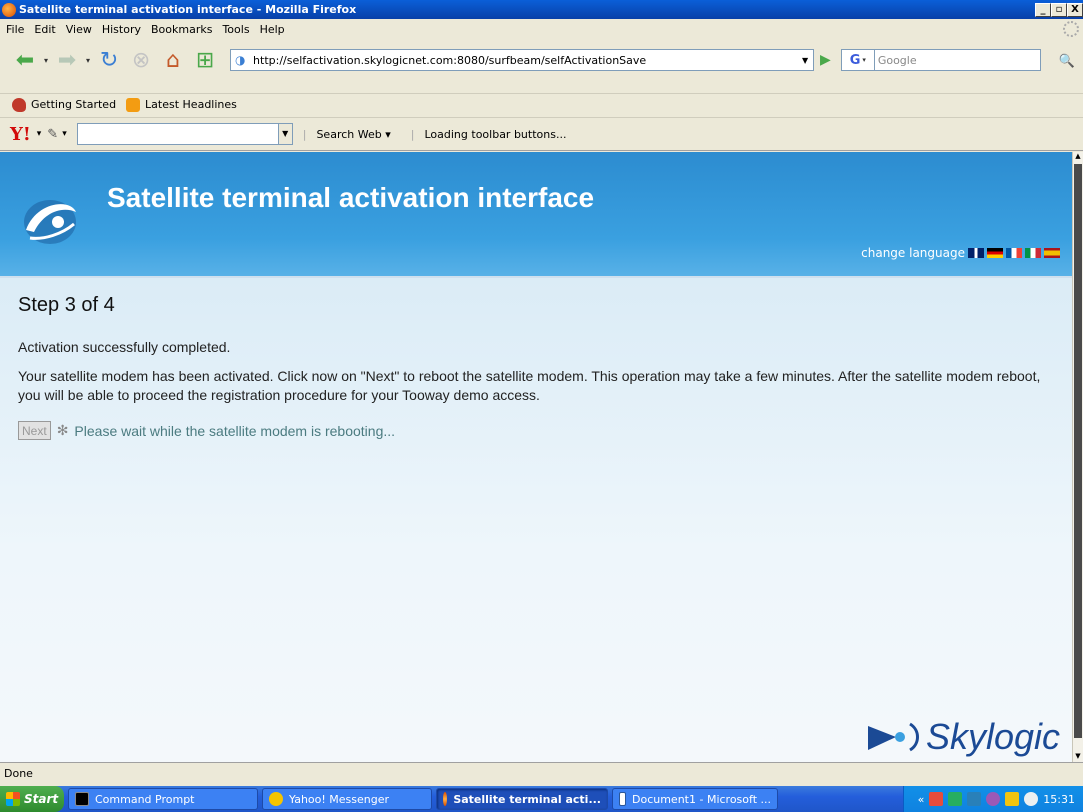 The height and width of the screenshot is (812, 1083). Describe the element at coordinates (52, 134) in the screenshot. I see `pencil-icon: ✎` at that location.